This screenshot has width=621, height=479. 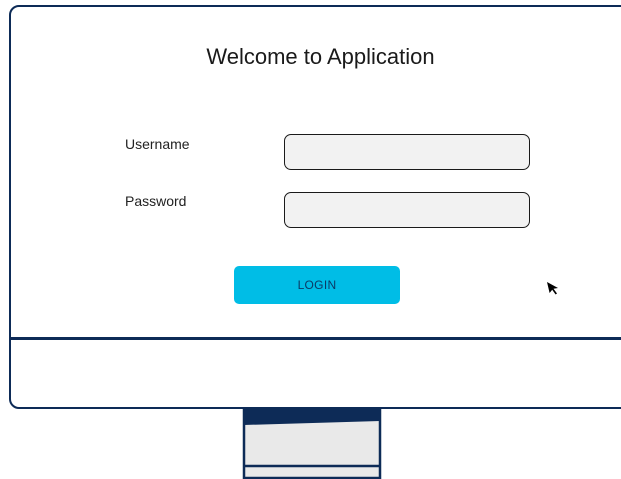 I want to click on password-input, so click(x=407, y=210).